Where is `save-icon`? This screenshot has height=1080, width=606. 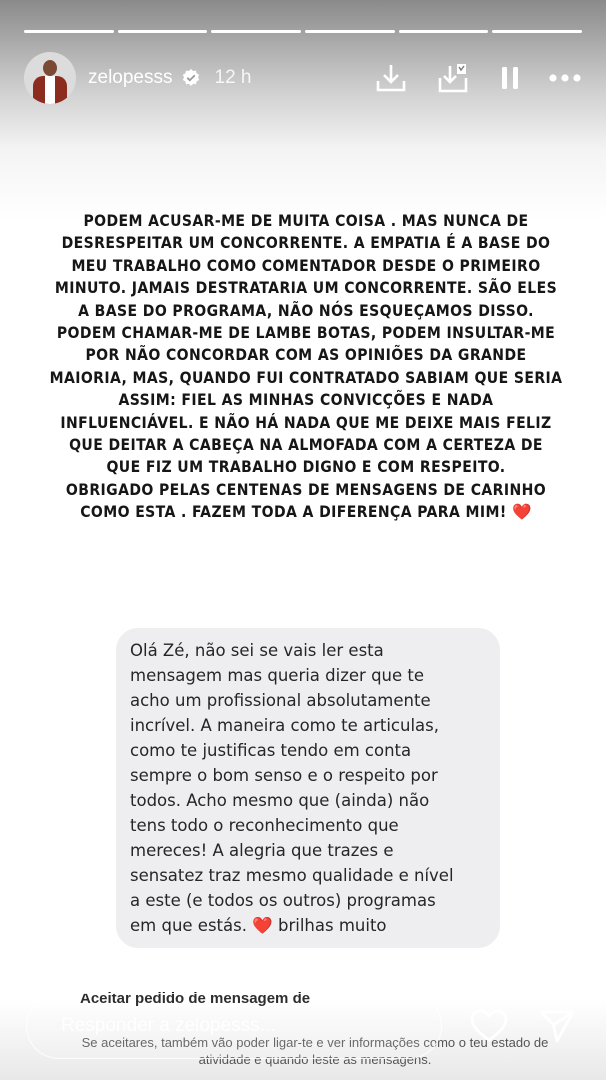 save-icon is located at coordinates (454, 78).